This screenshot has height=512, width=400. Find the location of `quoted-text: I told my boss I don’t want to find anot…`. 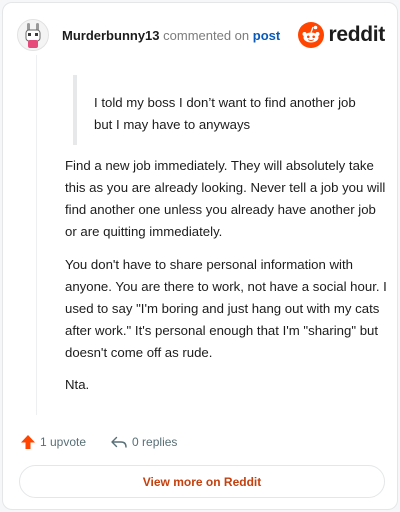

quoted-text: I told my boss I don’t want to find anot… is located at coordinates (223, 110).